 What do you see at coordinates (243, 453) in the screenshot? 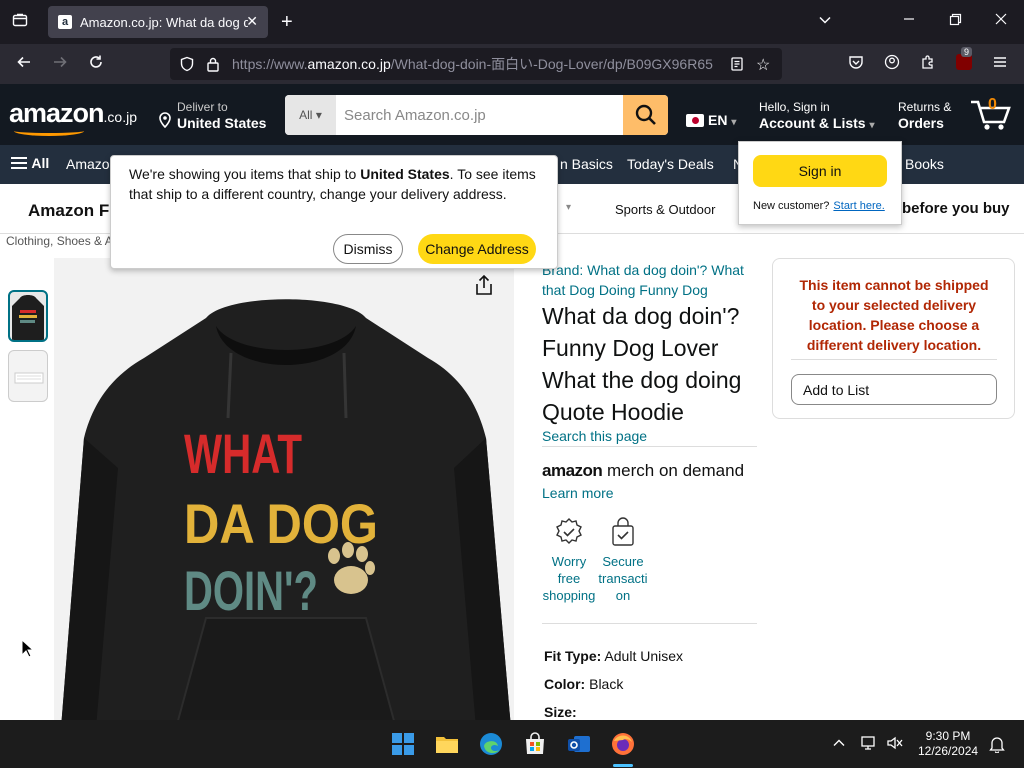
I see `print-line-1: WHAT` at bounding box center [243, 453].